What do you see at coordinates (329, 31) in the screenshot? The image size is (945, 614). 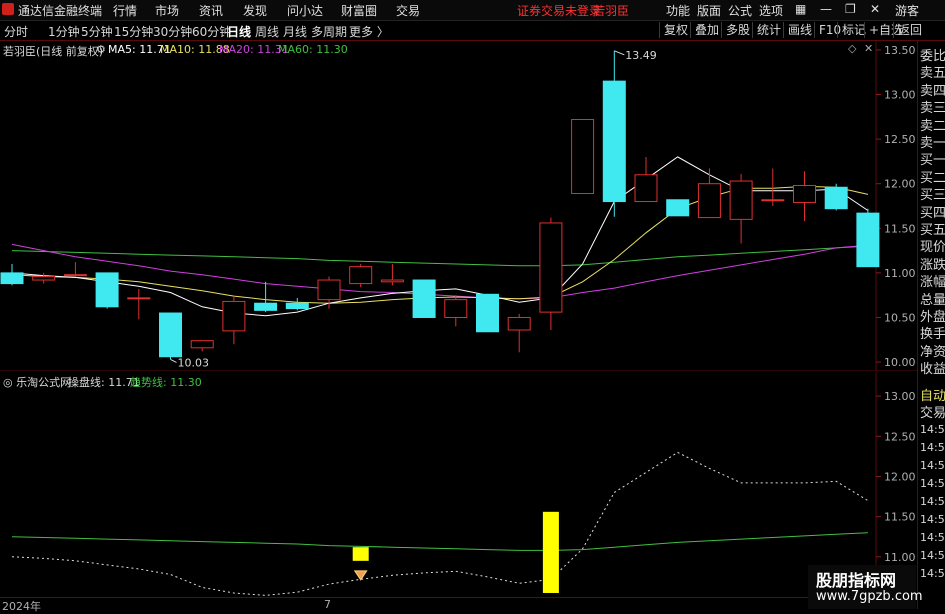 I see `period-multi: 多周期` at bounding box center [329, 31].